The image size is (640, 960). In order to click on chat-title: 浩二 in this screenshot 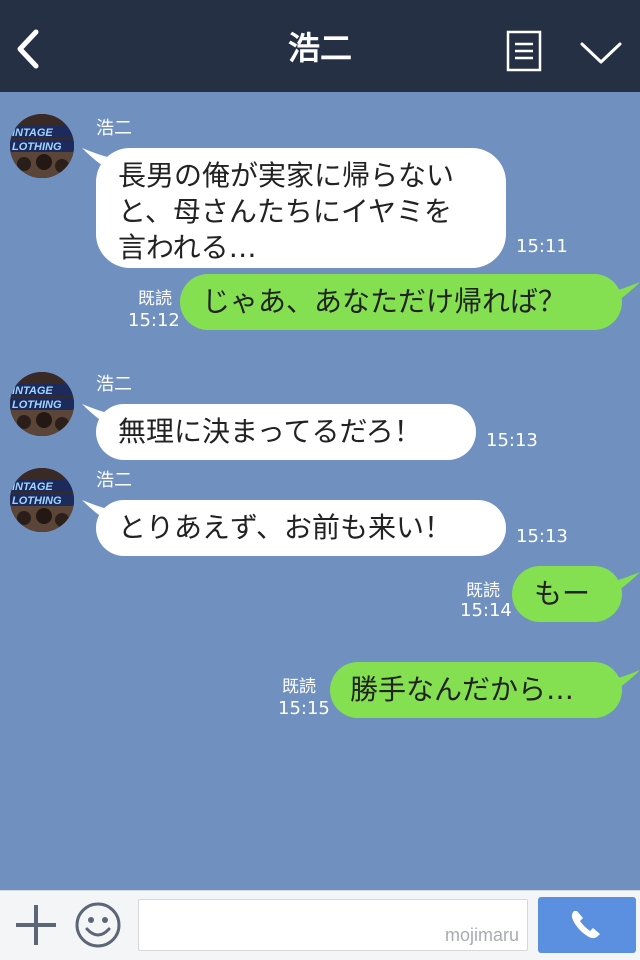, I will do `click(319, 48)`.